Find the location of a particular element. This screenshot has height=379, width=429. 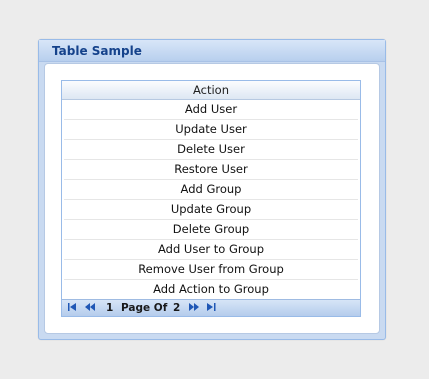

table-row: Add User is located at coordinates (211, 110).